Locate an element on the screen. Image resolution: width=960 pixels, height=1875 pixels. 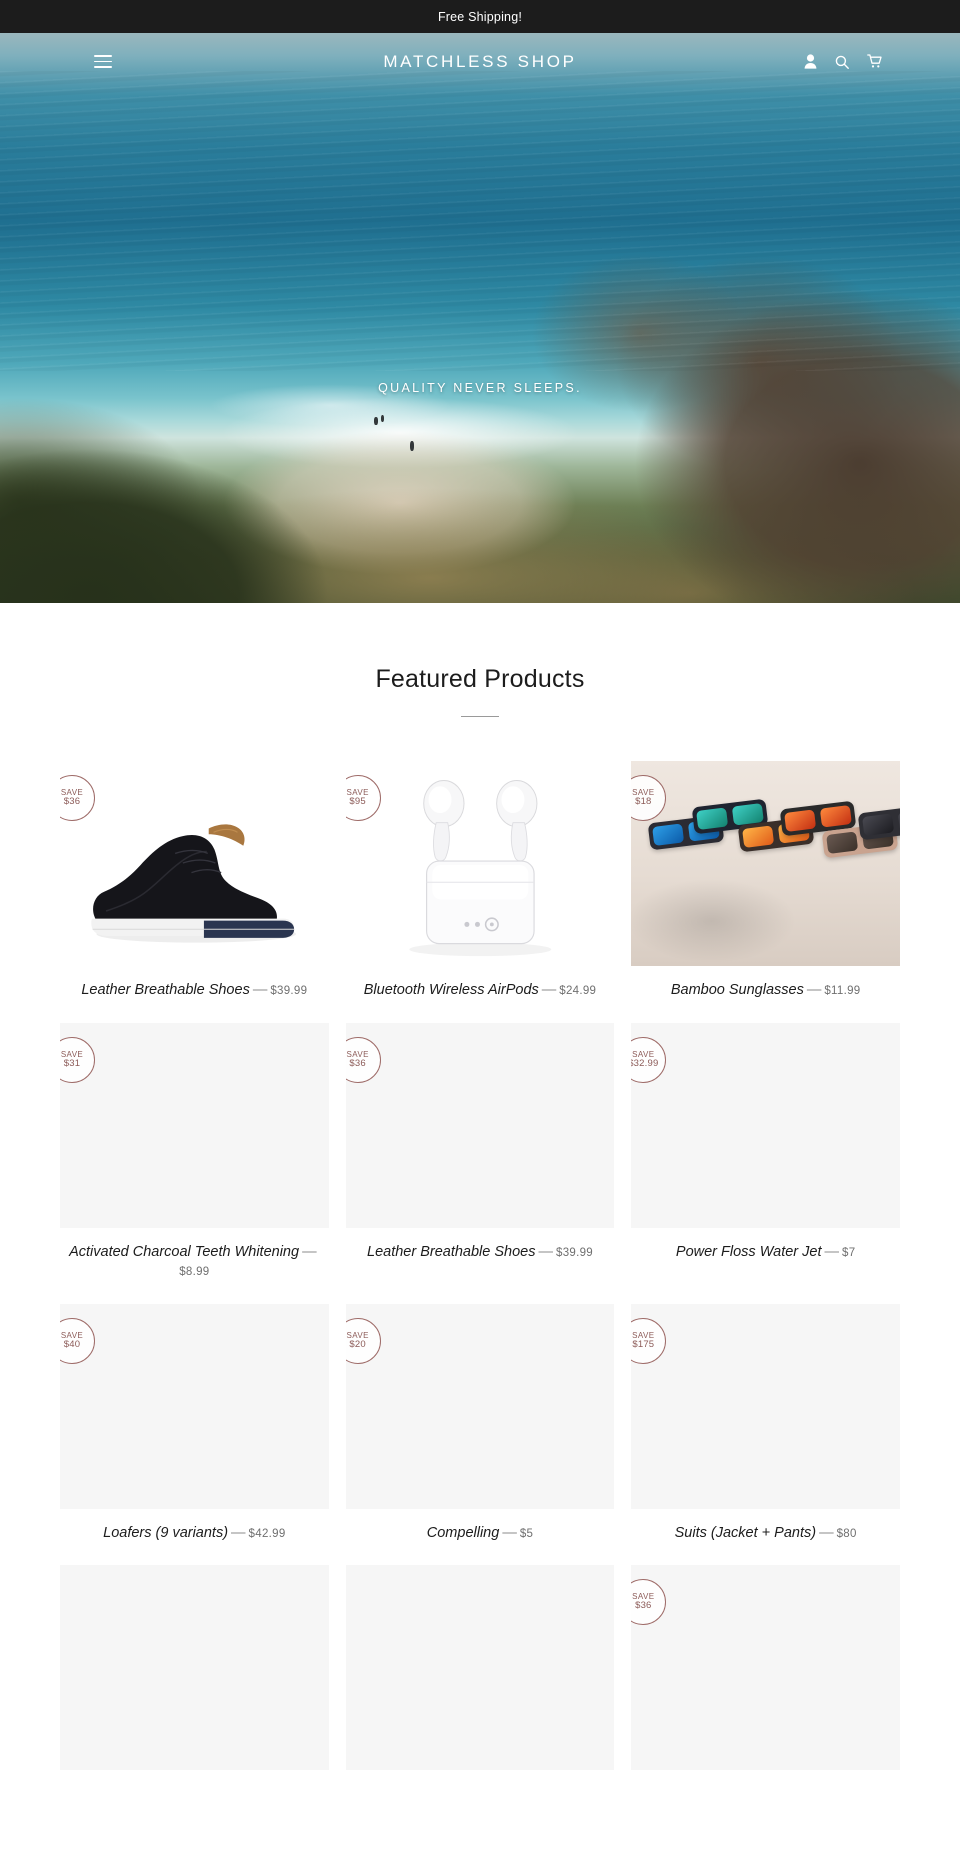
save-badge: SAVE $175 is located at coordinates (649, 1340).